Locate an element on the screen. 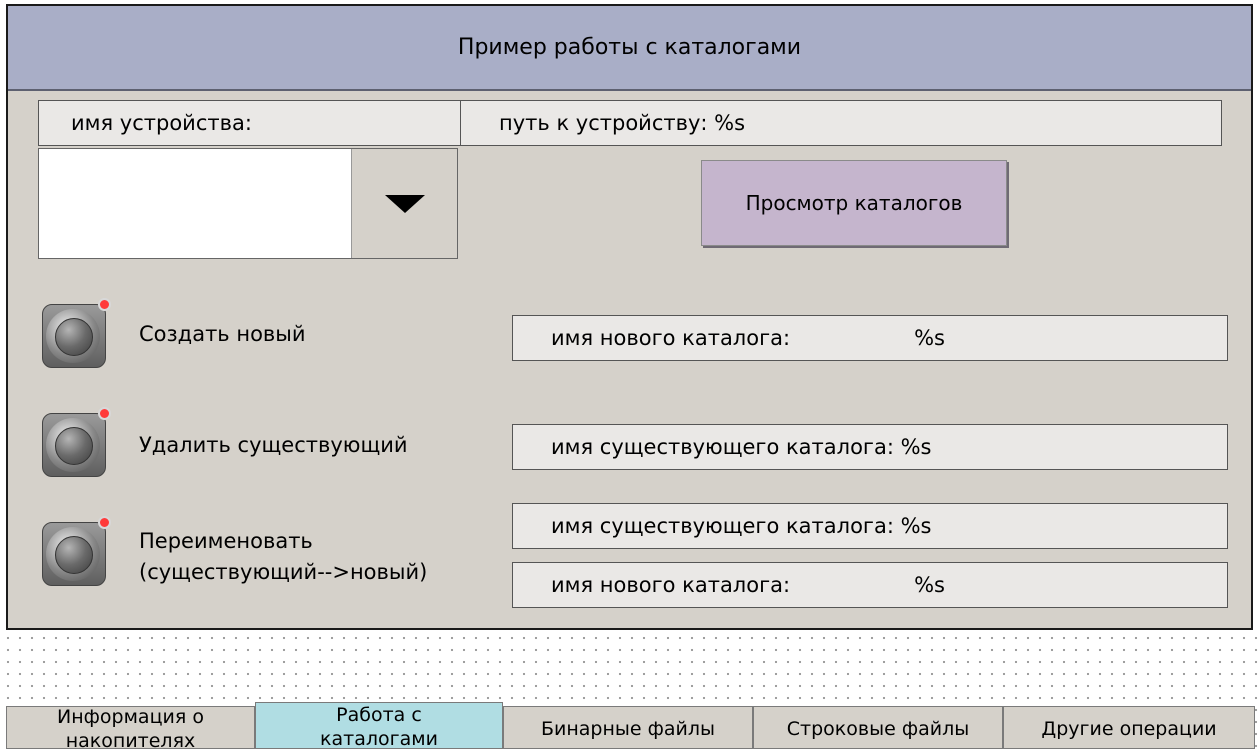 This screenshot has width=1259, height=753. tab-other-operations: Другие операции is located at coordinates (1129, 727).